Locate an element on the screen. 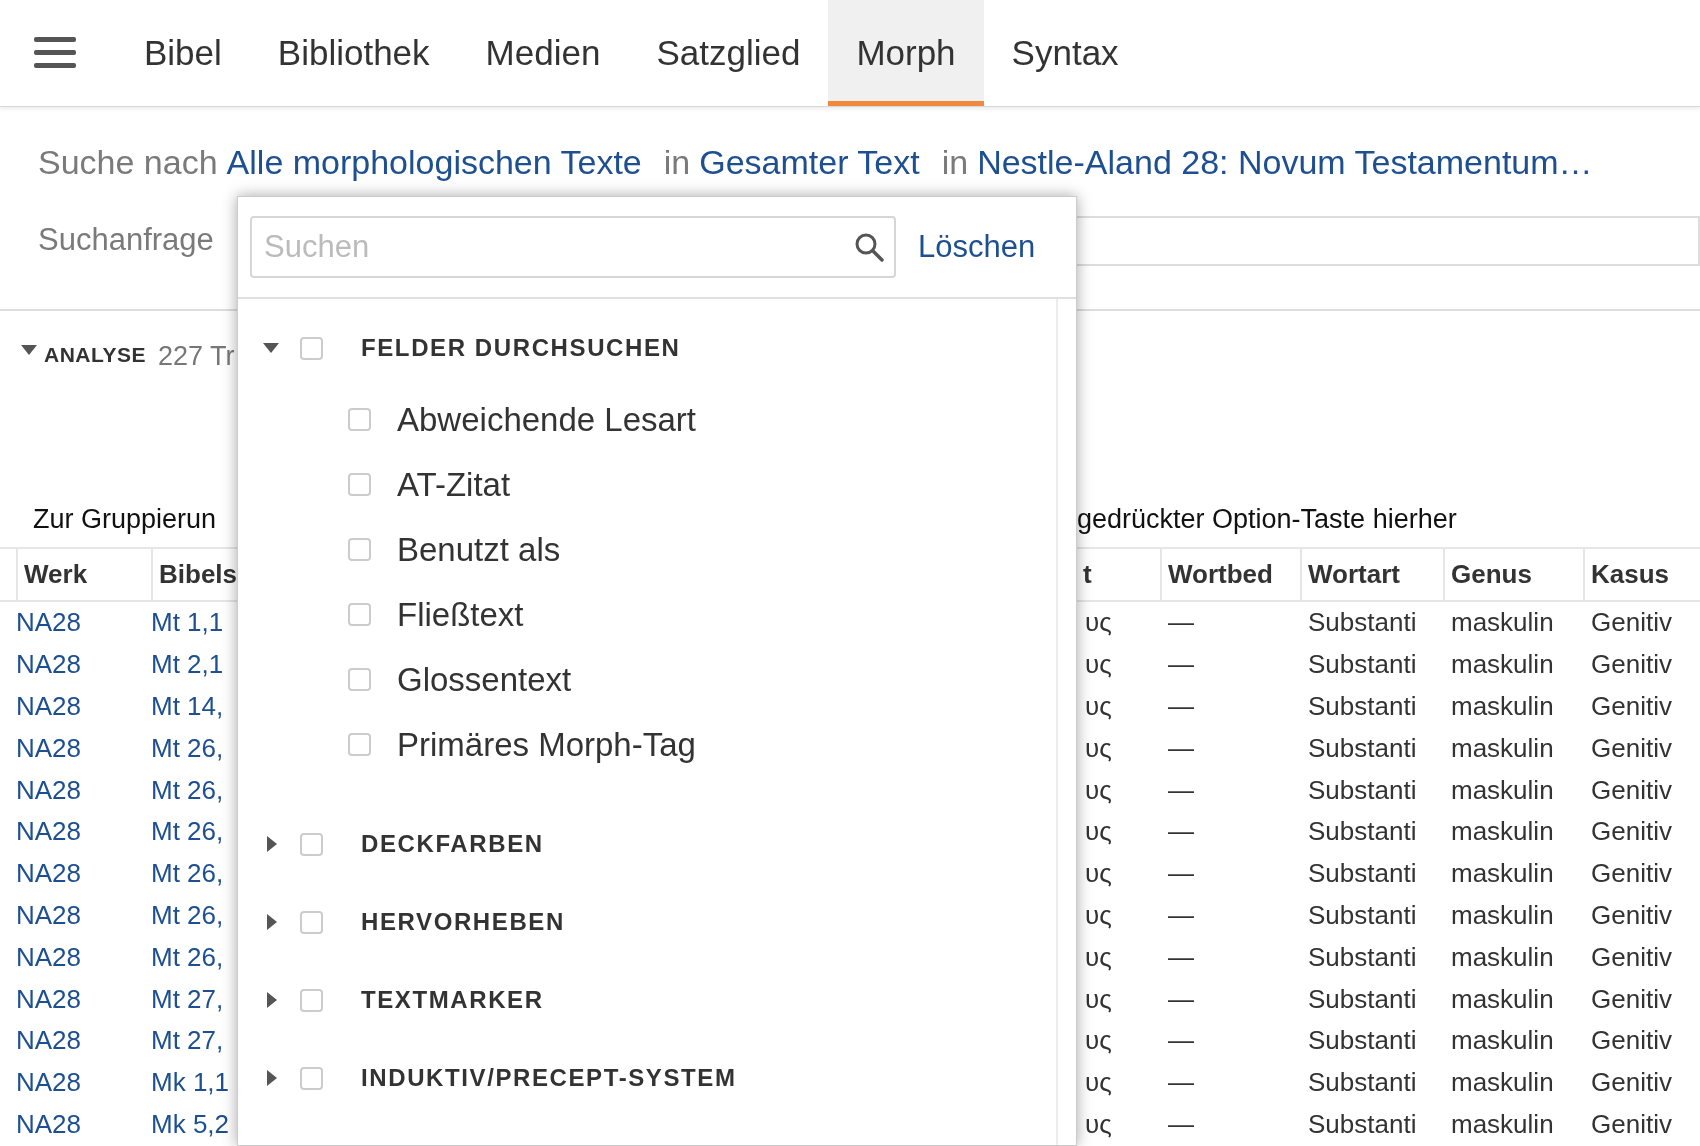 This screenshot has width=1700, height=1146. result-count: 227 Tr is located at coordinates (196, 356).